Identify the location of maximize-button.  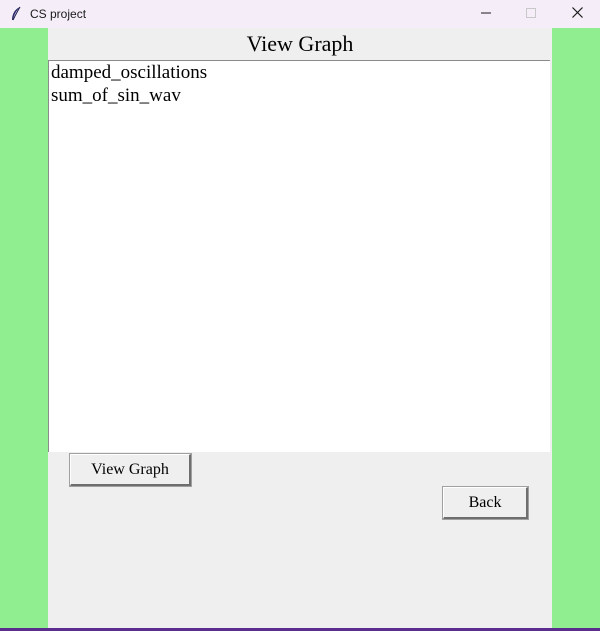
(531, 14).